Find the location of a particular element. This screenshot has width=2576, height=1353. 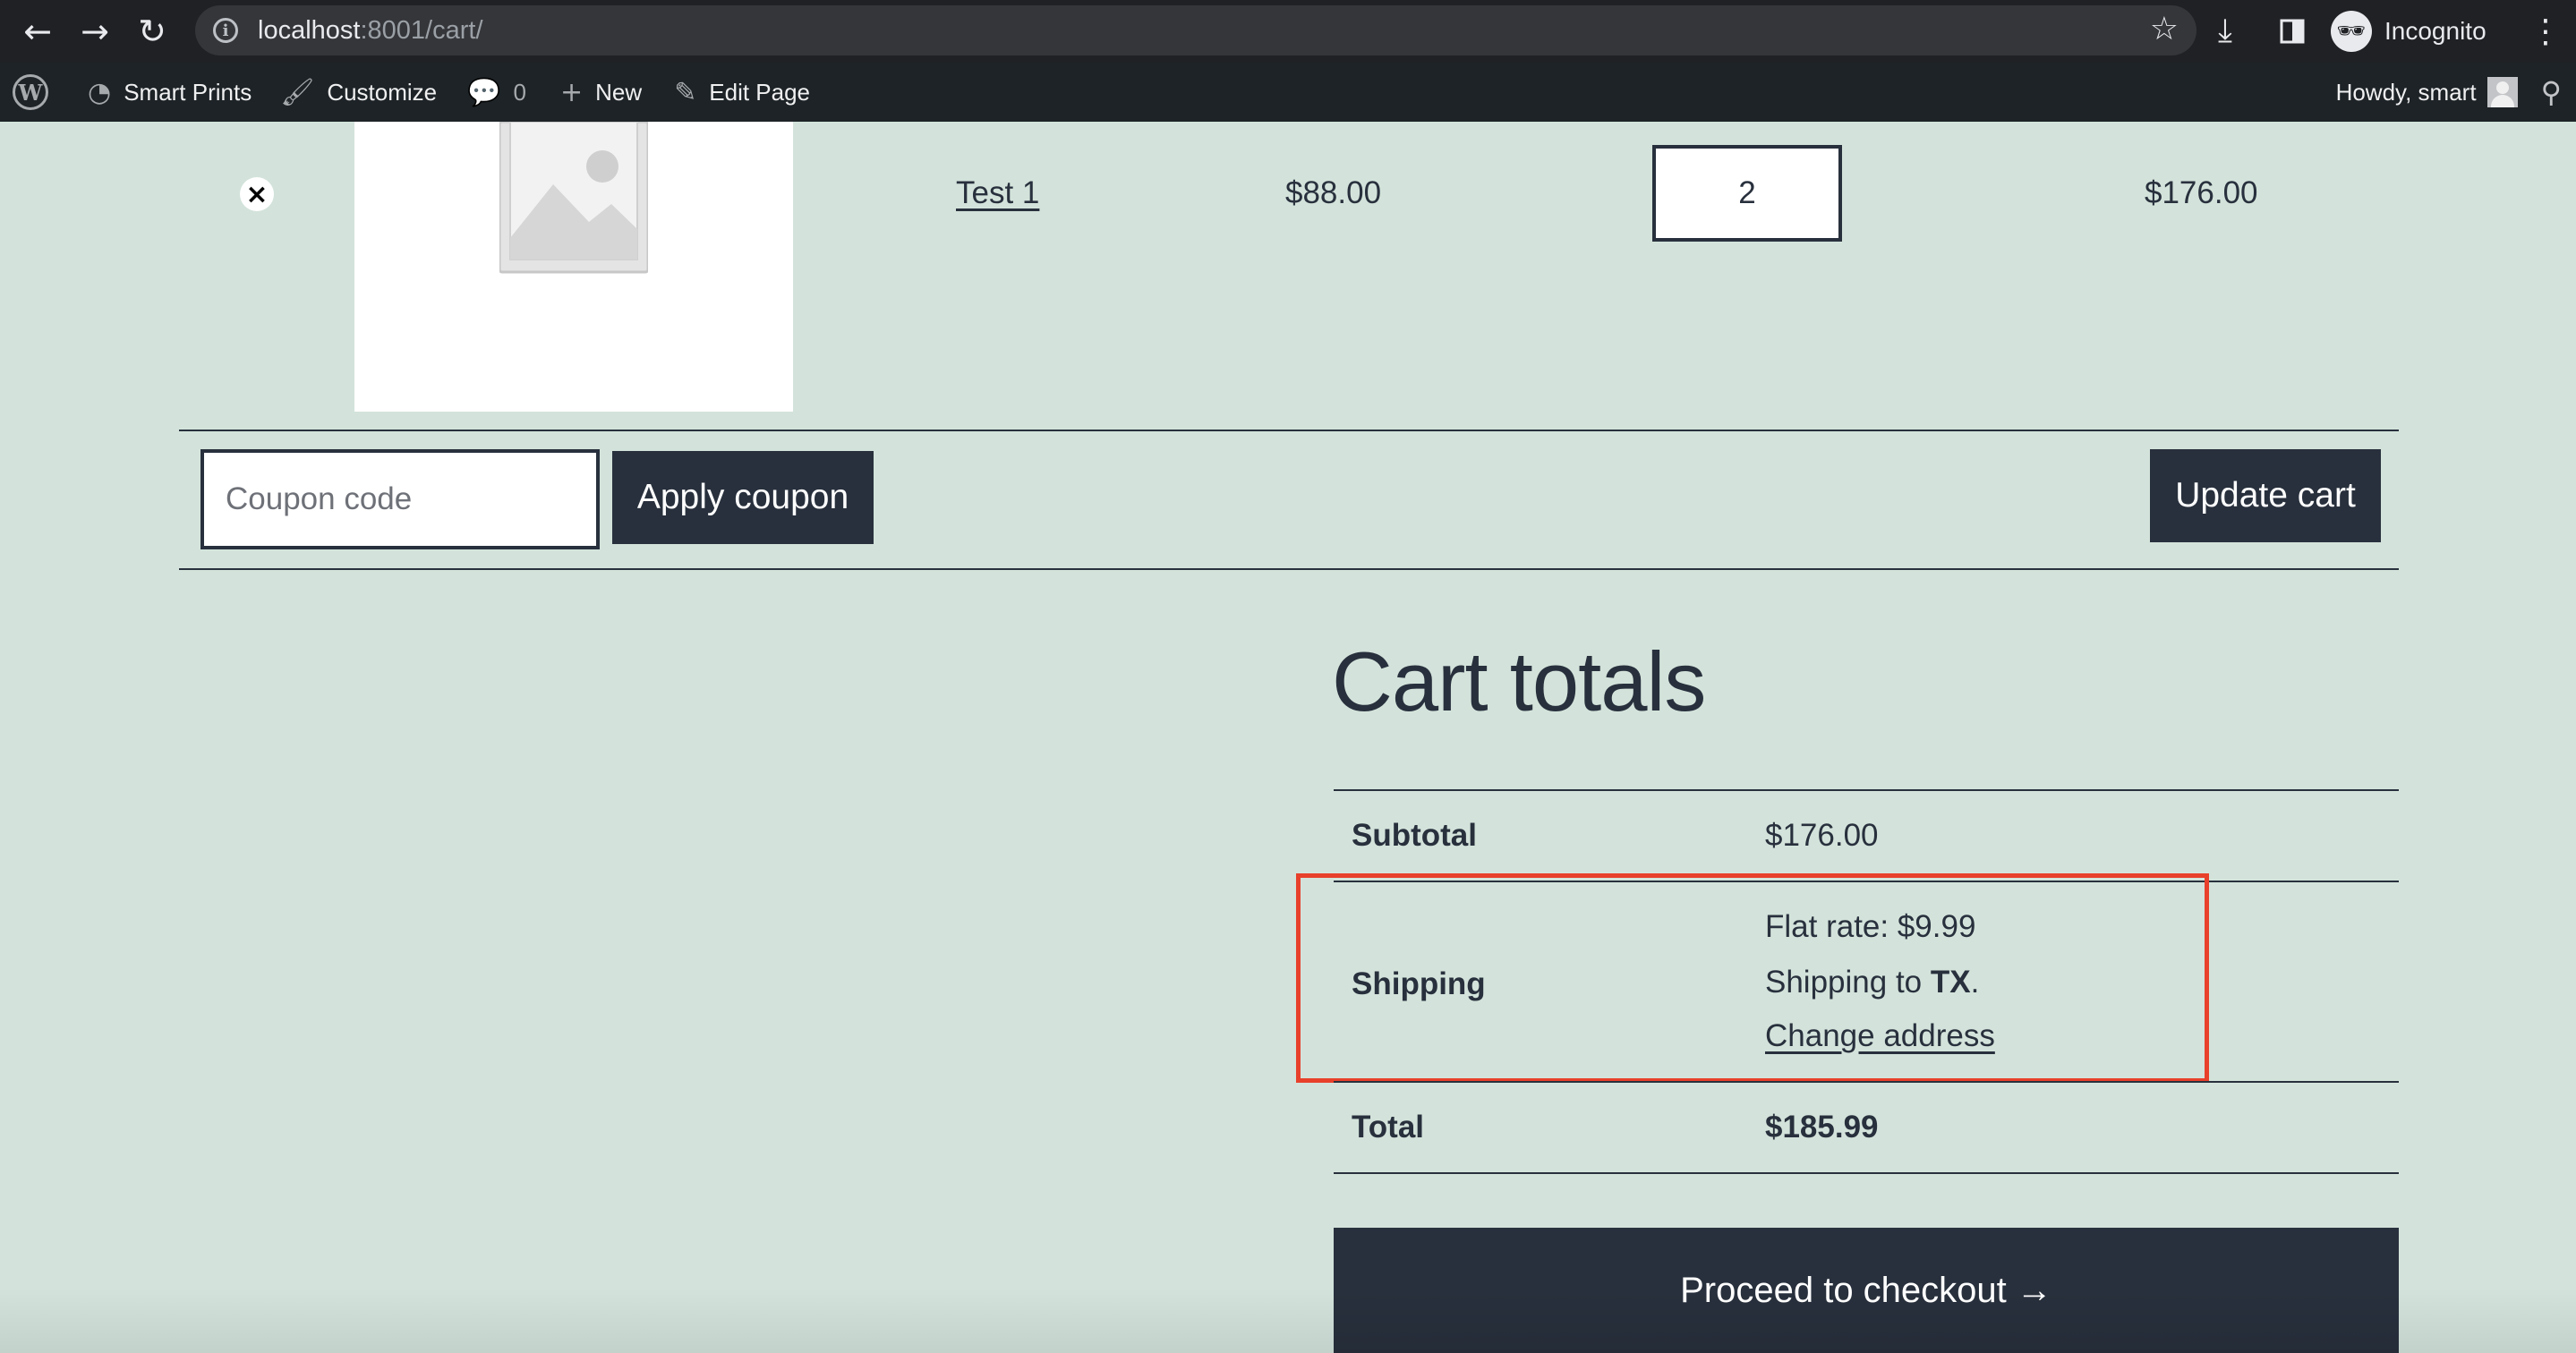

comment-bubble-icon: 💬 is located at coordinates (484, 92).